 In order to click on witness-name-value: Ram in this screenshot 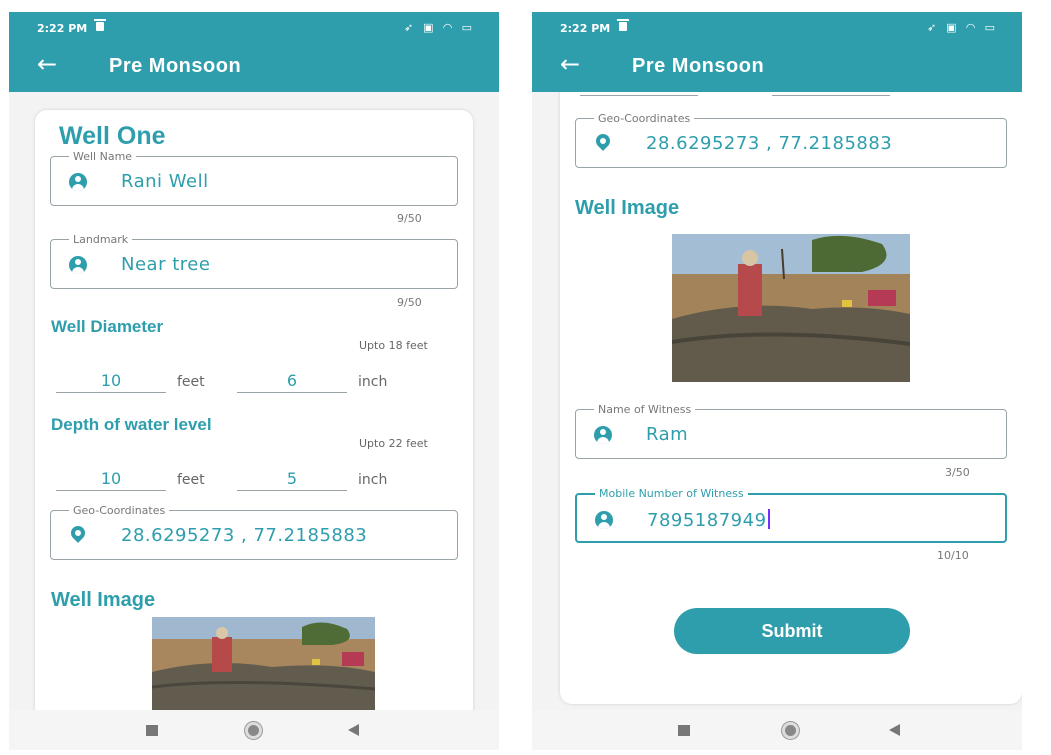, I will do `click(667, 434)`.